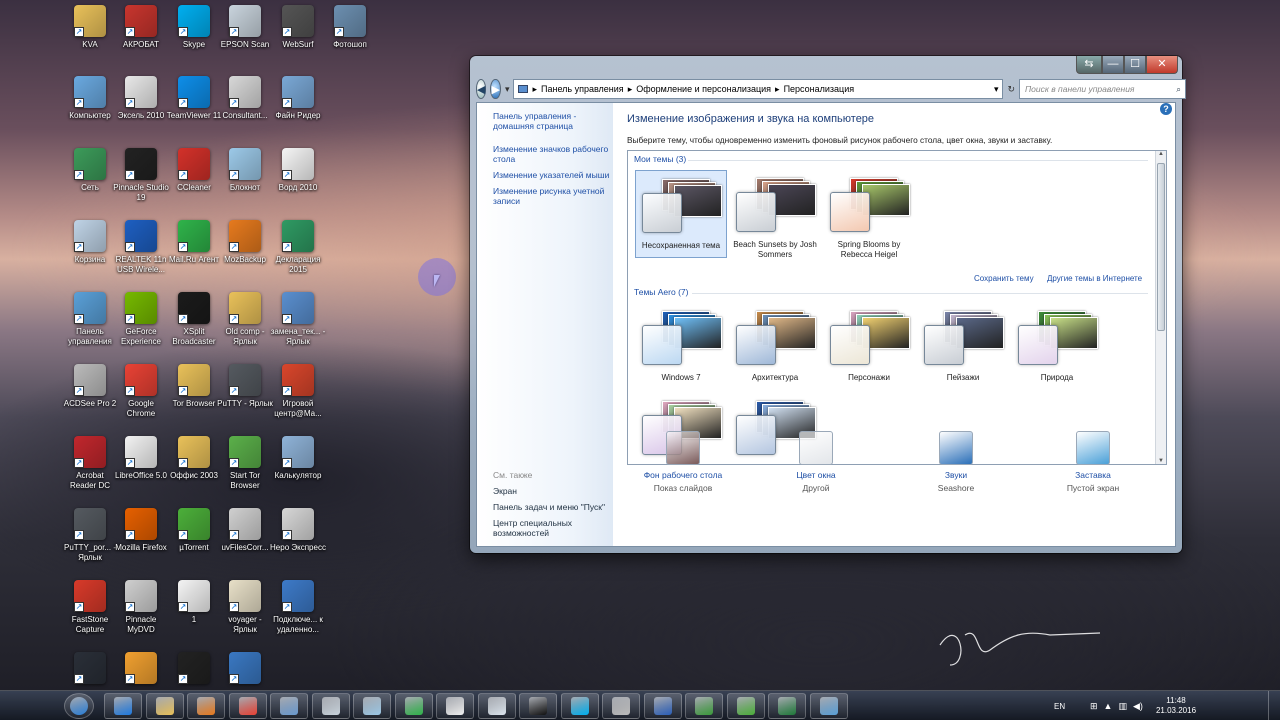  Describe the element at coordinates (1161, 247) in the screenshot. I see `scrollbar-thumb` at that location.